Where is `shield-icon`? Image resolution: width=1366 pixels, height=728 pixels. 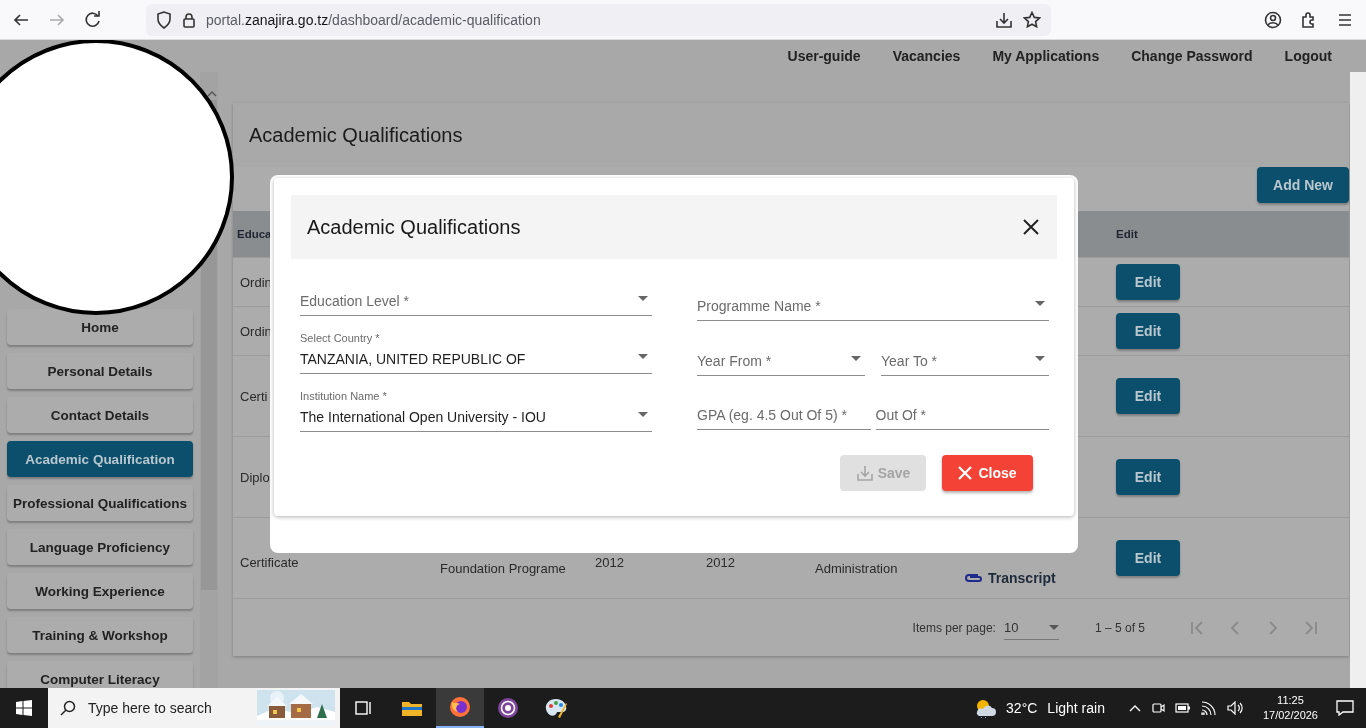 shield-icon is located at coordinates (164, 19).